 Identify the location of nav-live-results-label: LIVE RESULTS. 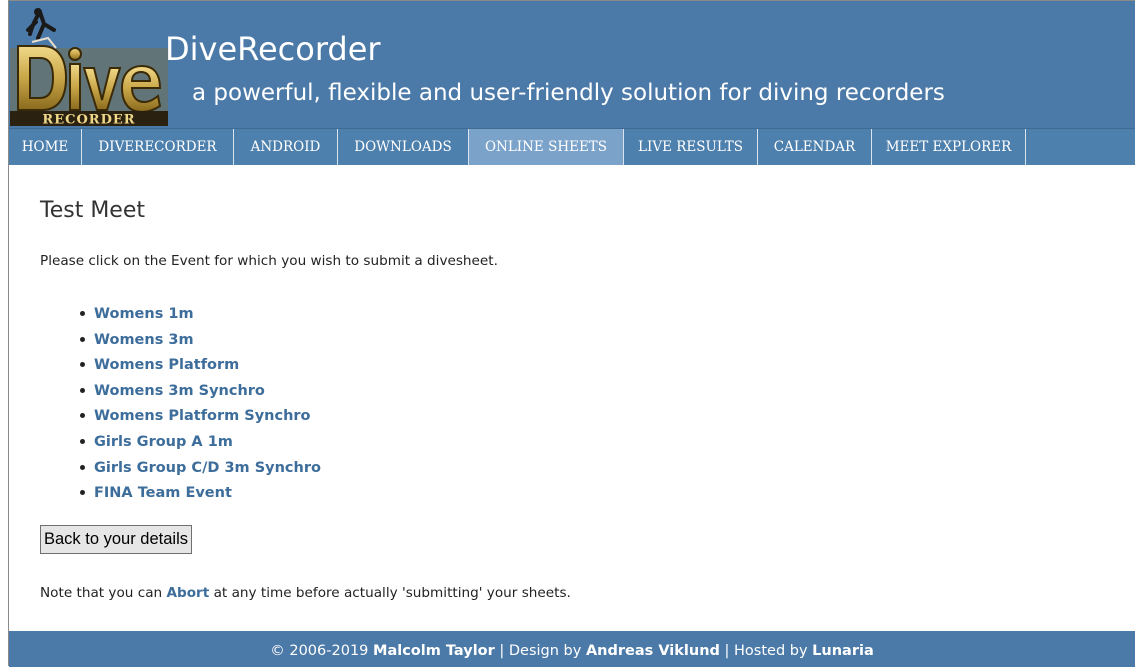
(690, 147).